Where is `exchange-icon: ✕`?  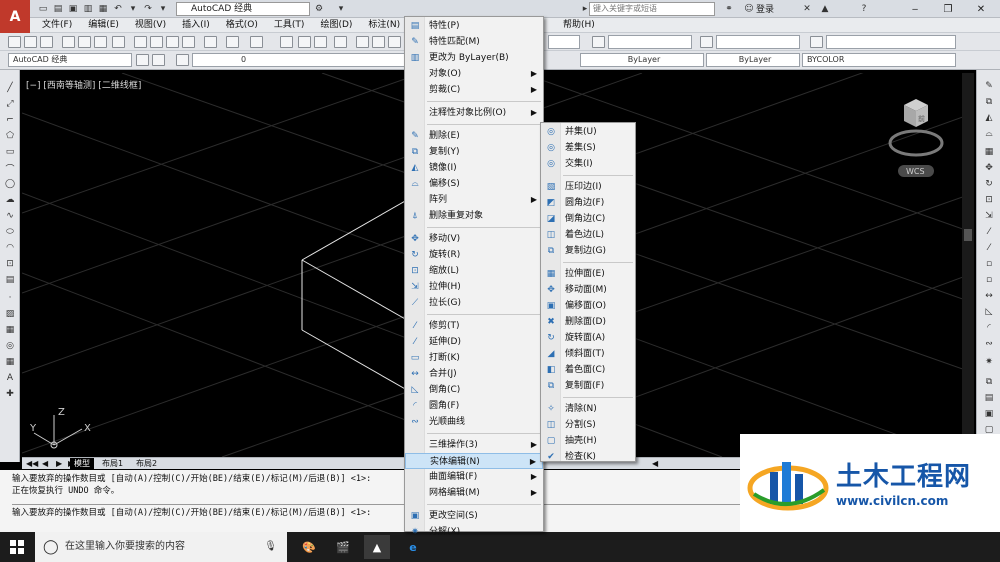 exchange-icon: ✕ is located at coordinates (807, 8).